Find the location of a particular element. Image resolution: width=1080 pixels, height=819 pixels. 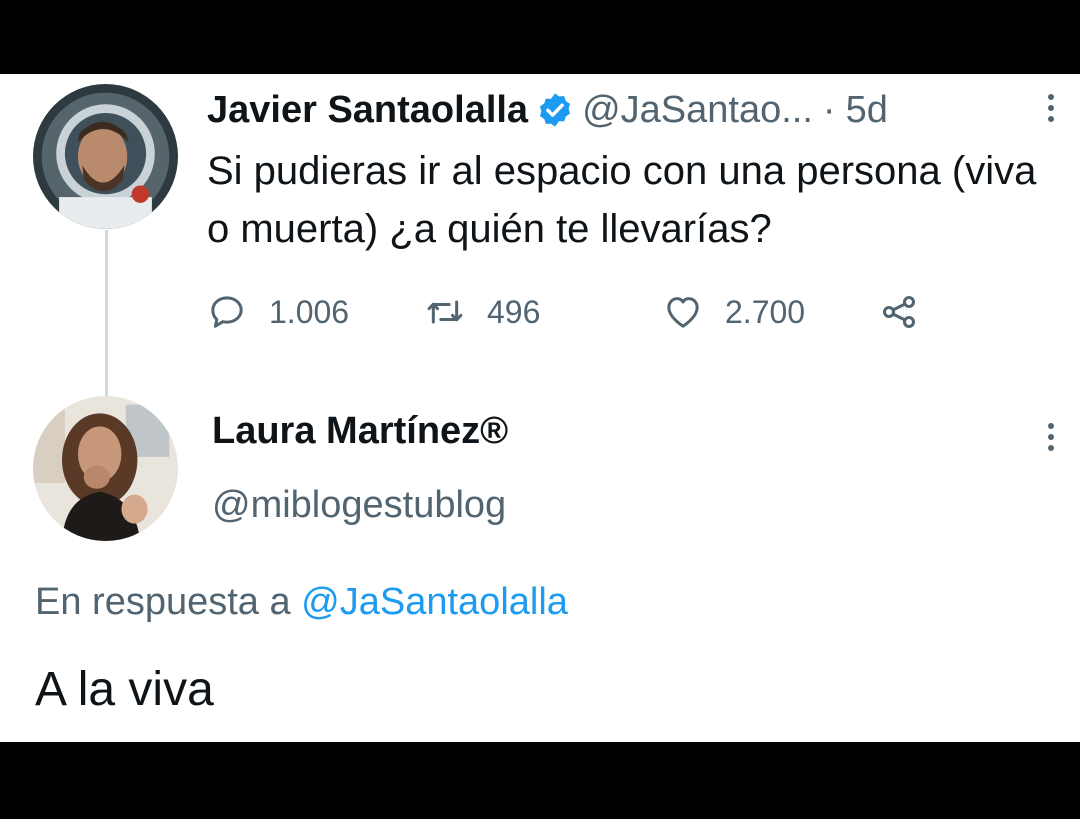

reply-author-name: Laura Martínez® is located at coordinates (360, 431).